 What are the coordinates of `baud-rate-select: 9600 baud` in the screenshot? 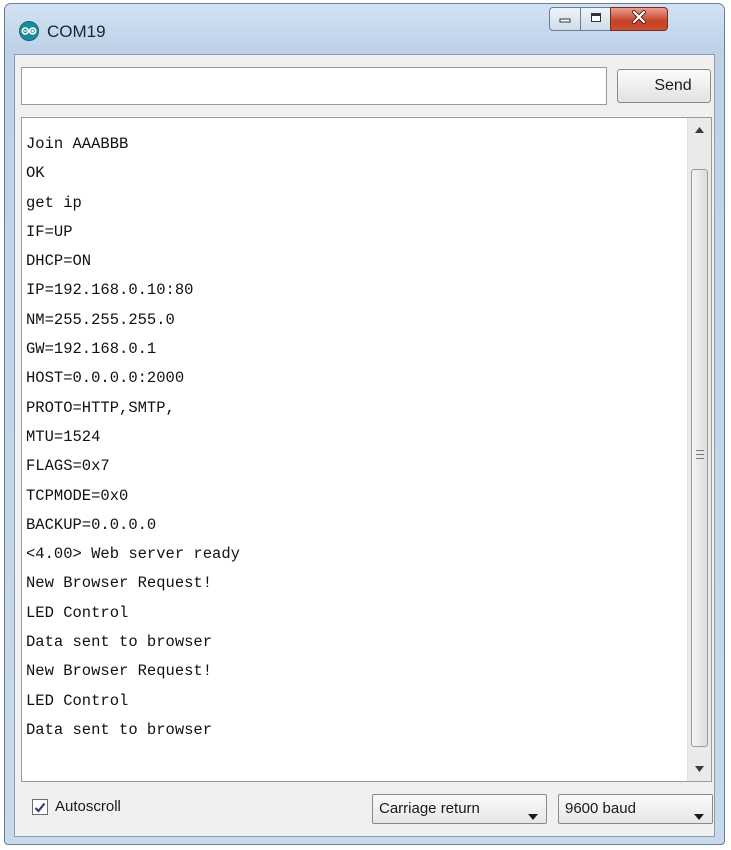 It's located at (635, 809).